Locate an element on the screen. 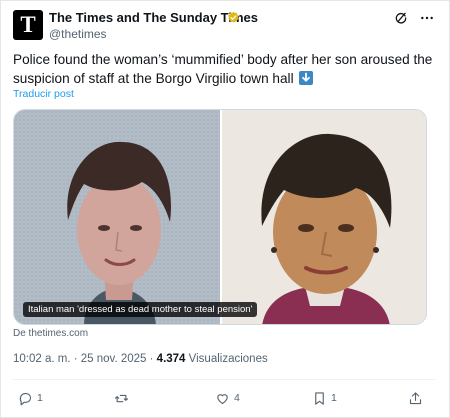 The height and width of the screenshot is (418, 450). more-icon is located at coordinates (427, 18).